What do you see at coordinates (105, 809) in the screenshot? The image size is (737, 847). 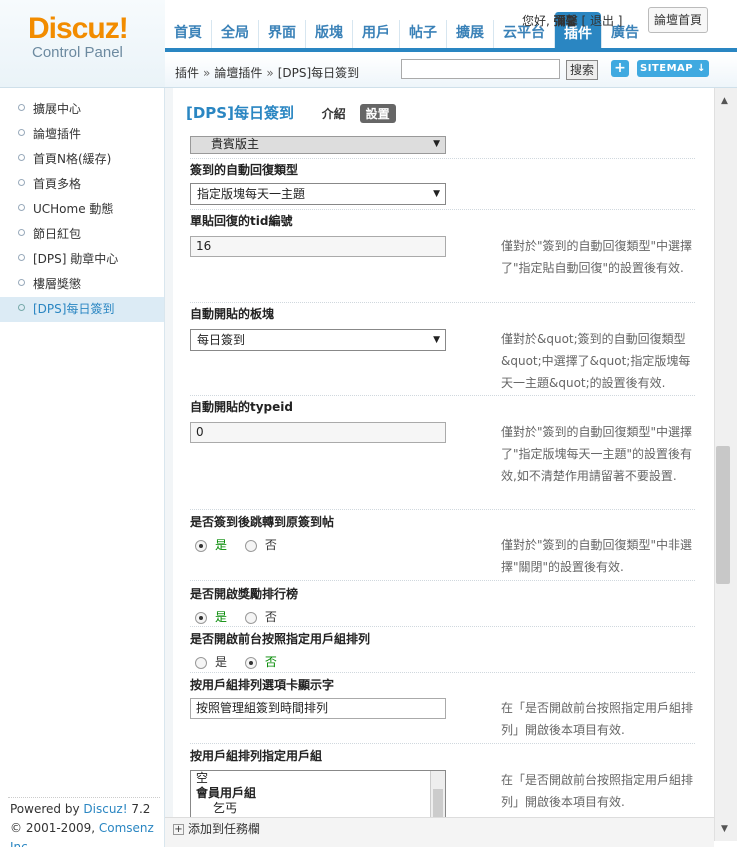 I see `discuz-link: Discuz!` at bounding box center [105, 809].